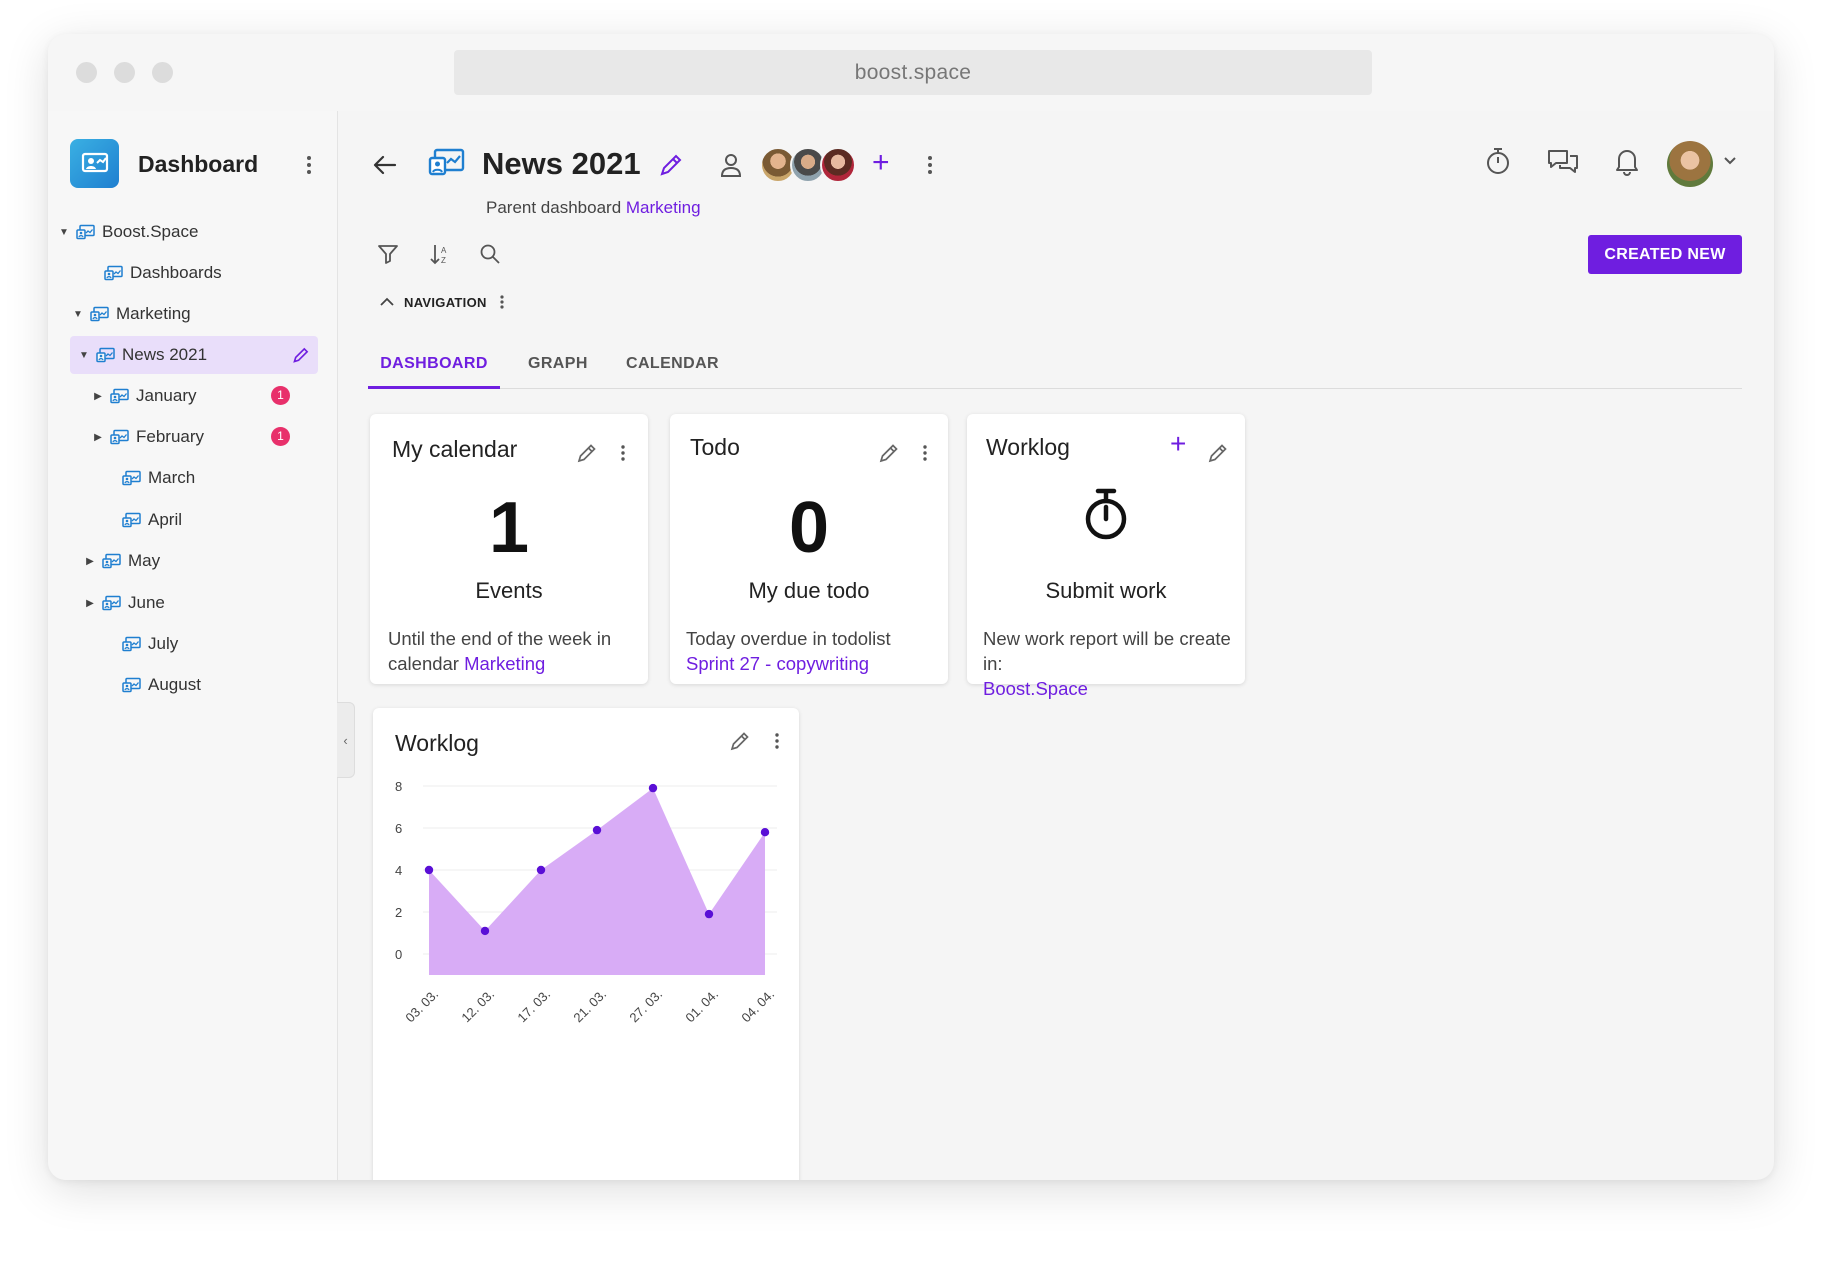  I want to click on svg-text: Z, so click(443, 260).